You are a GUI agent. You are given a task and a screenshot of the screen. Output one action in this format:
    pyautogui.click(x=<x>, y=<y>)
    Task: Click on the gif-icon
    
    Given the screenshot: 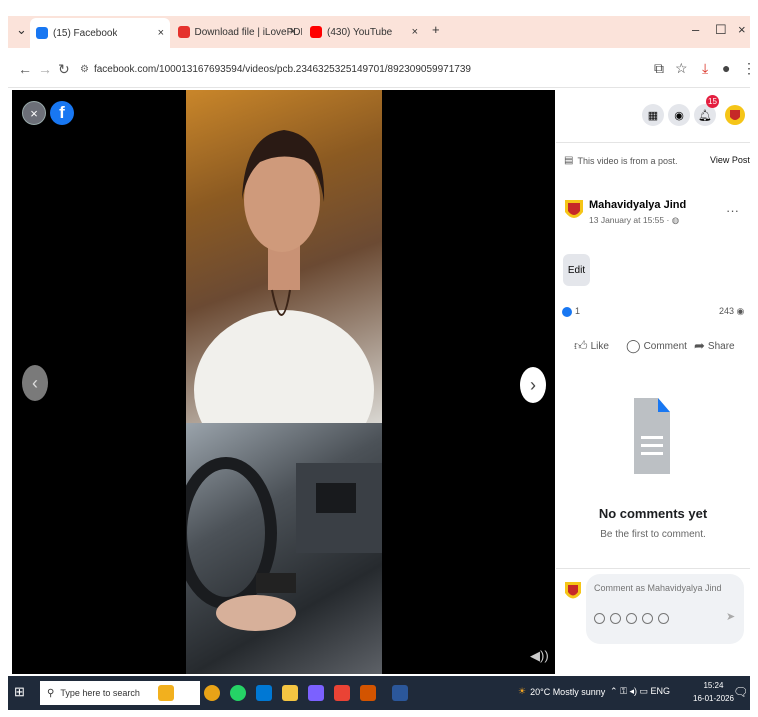 What is the action you would take?
    pyautogui.click(x=647, y=618)
    